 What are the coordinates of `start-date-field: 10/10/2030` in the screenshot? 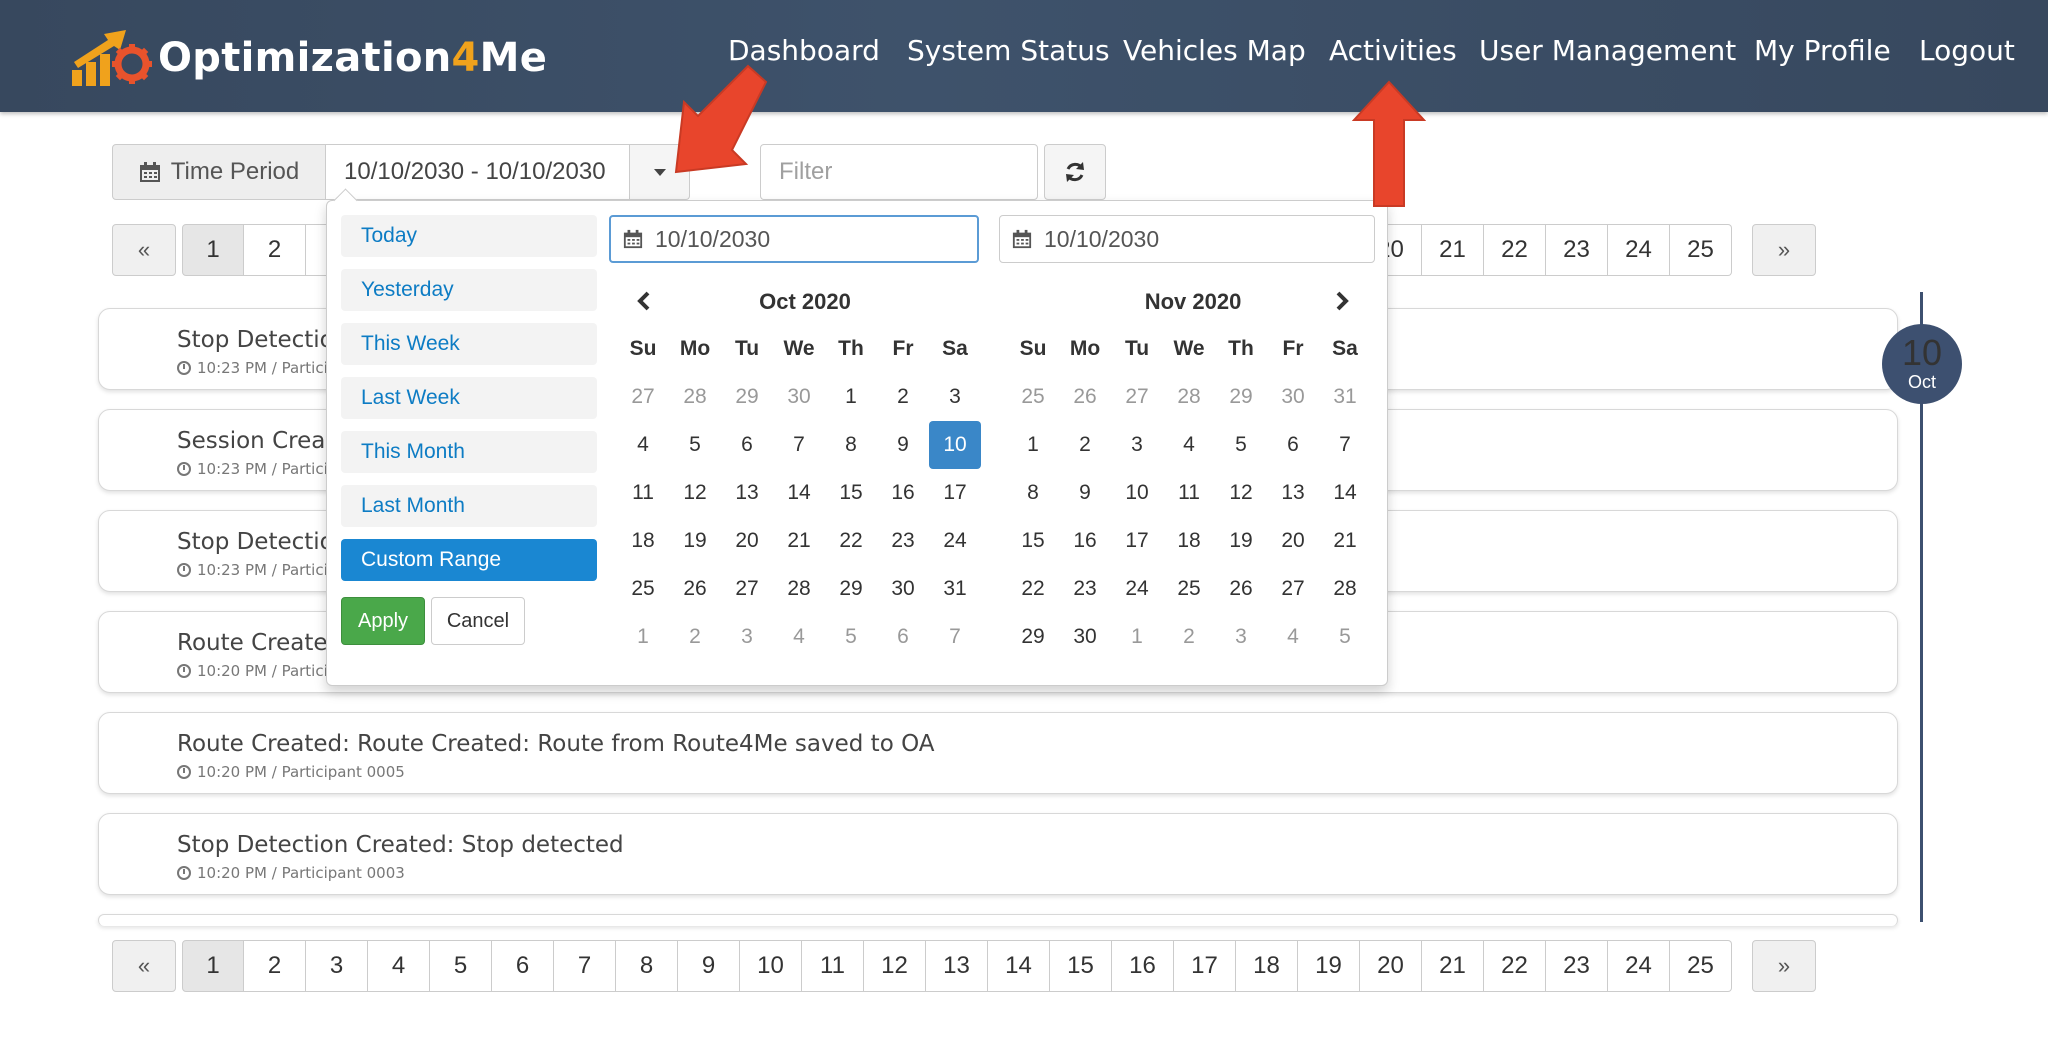 It's located at (794, 239).